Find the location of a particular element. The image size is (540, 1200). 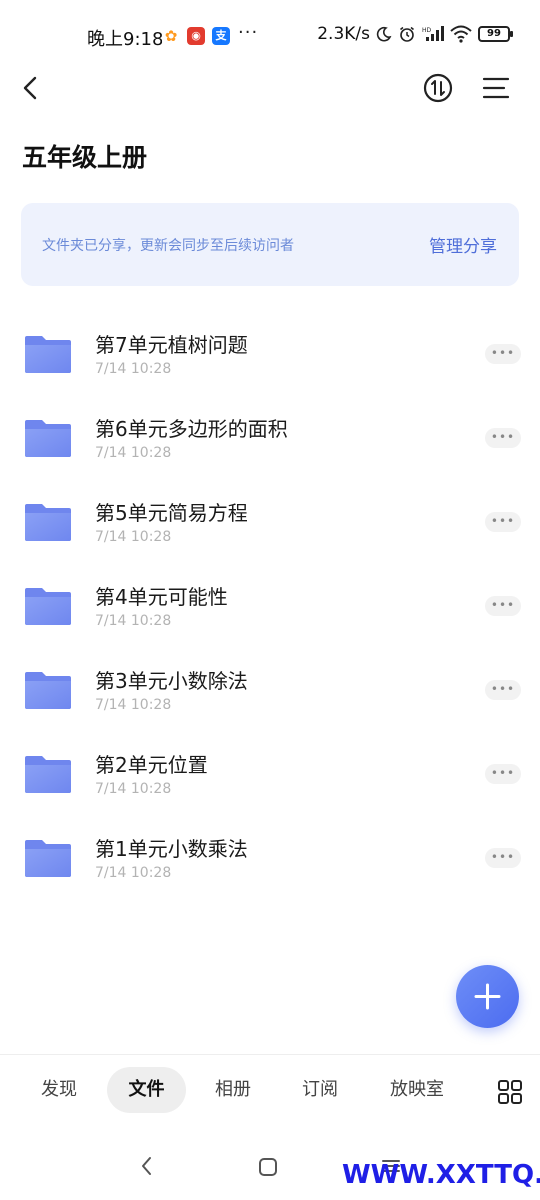

watermark: WWW.XXTTQ.COM is located at coordinates (441, 1175).